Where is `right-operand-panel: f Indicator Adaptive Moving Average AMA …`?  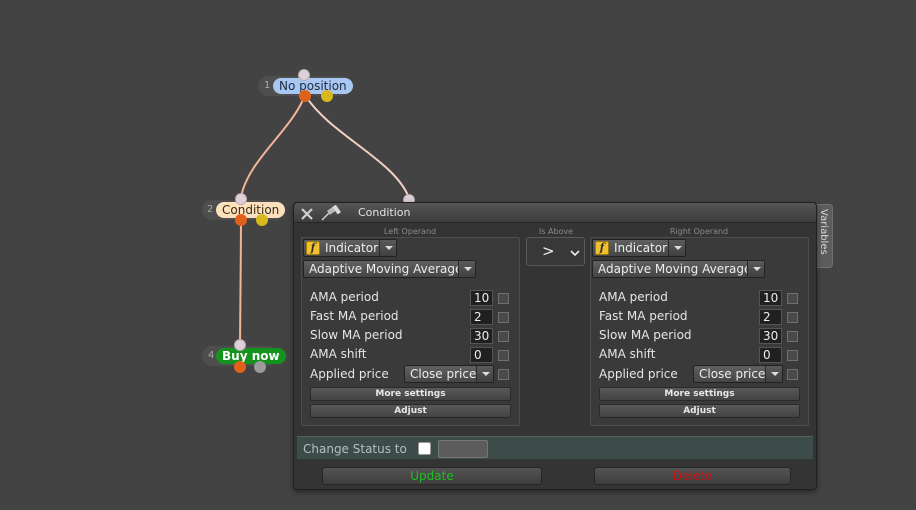
right-operand-panel: f Indicator Adaptive Moving Average AMA … is located at coordinates (699, 331).